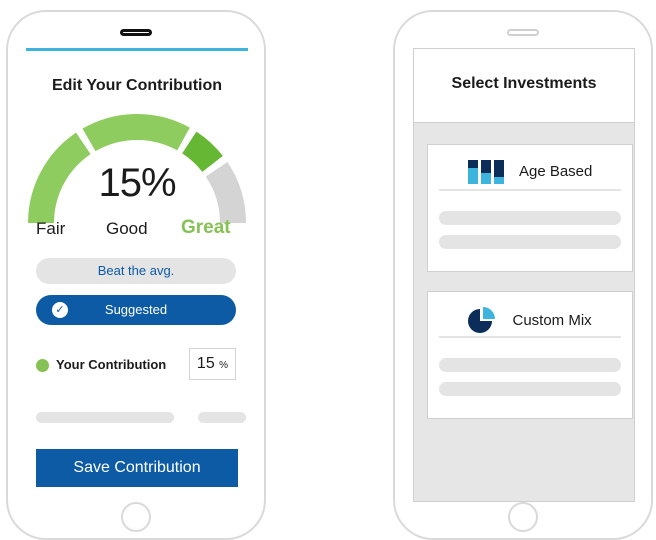  What do you see at coordinates (485, 172) in the screenshot?
I see `bar-columns-icon` at bounding box center [485, 172].